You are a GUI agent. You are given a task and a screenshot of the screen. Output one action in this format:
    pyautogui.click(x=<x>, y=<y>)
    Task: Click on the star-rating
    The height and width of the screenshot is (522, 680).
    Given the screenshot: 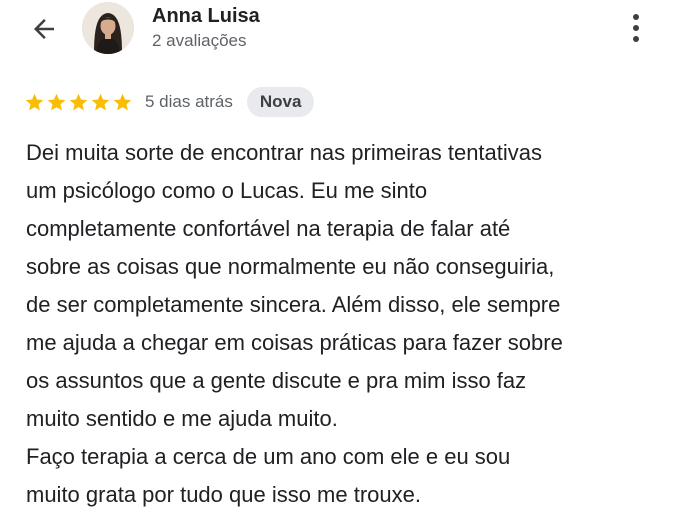 What is the action you would take?
    pyautogui.click(x=78, y=102)
    